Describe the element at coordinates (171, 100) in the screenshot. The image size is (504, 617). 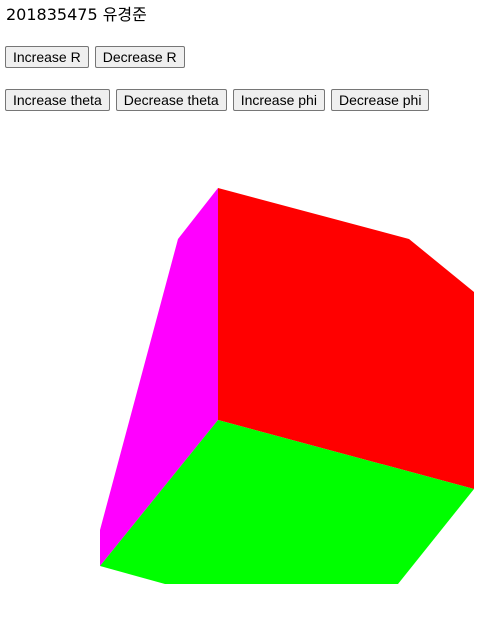
I see `decrease-theta-button: Decrease theta` at that location.